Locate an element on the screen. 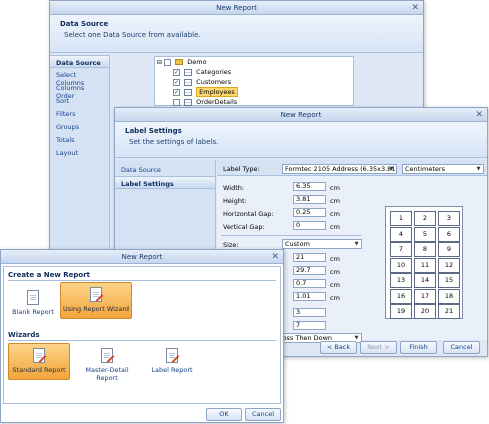 This screenshot has height=424, width=489. height-field: 3.81 is located at coordinates (309, 199).